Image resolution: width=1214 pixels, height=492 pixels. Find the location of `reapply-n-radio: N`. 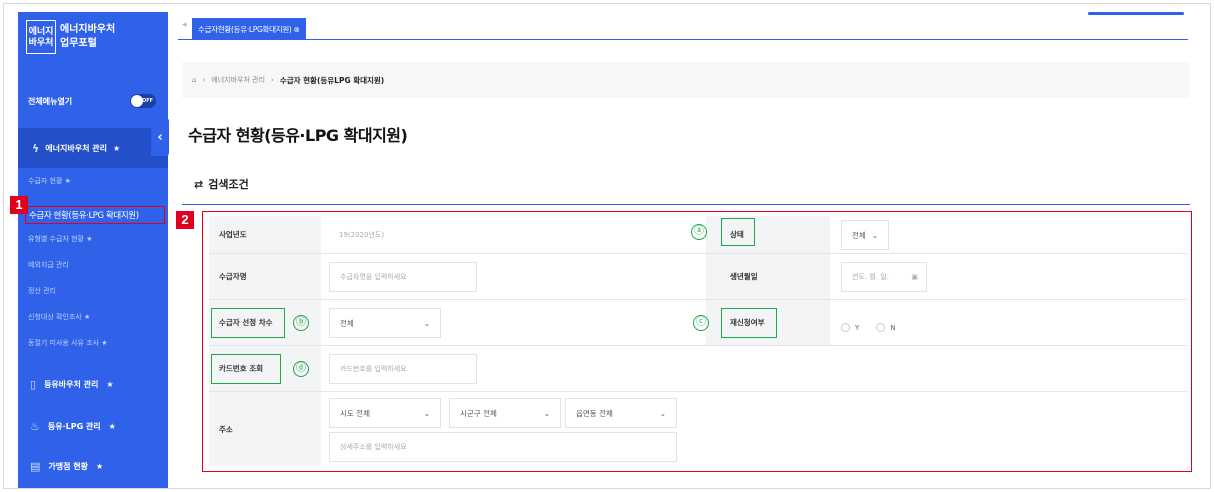

reapply-n-radio: N is located at coordinates (886, 327).